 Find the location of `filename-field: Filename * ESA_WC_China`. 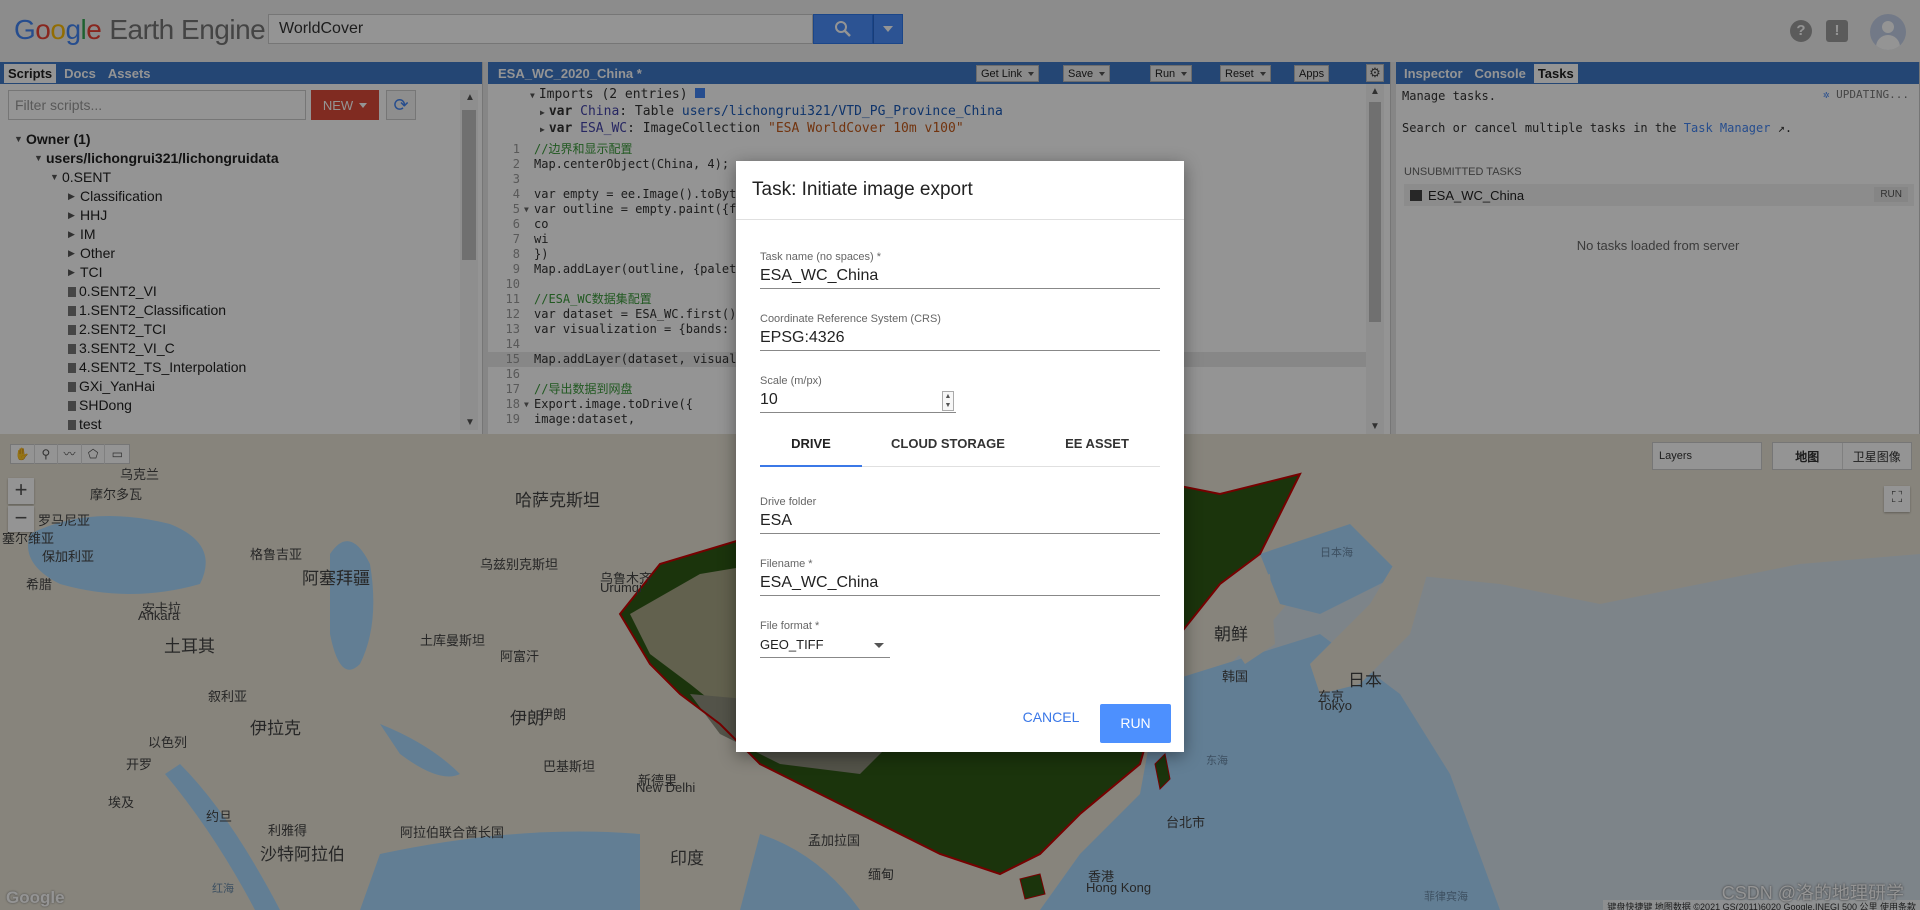

filename-field: Filename * ESA_WC_China is located at coordinates (960, 577).